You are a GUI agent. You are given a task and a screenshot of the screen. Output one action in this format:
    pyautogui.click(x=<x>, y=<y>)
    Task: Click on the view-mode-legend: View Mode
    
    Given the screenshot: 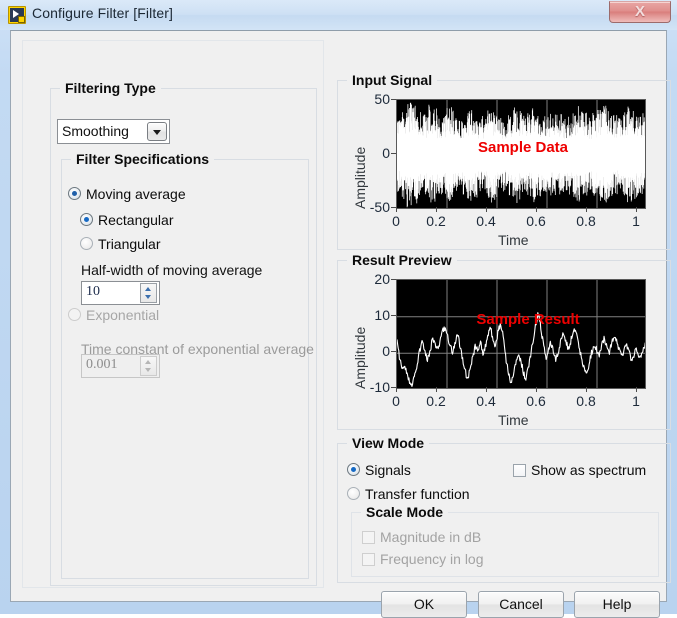 What is the action you would take?
    pyautogui.click(x=388, y=443)
    